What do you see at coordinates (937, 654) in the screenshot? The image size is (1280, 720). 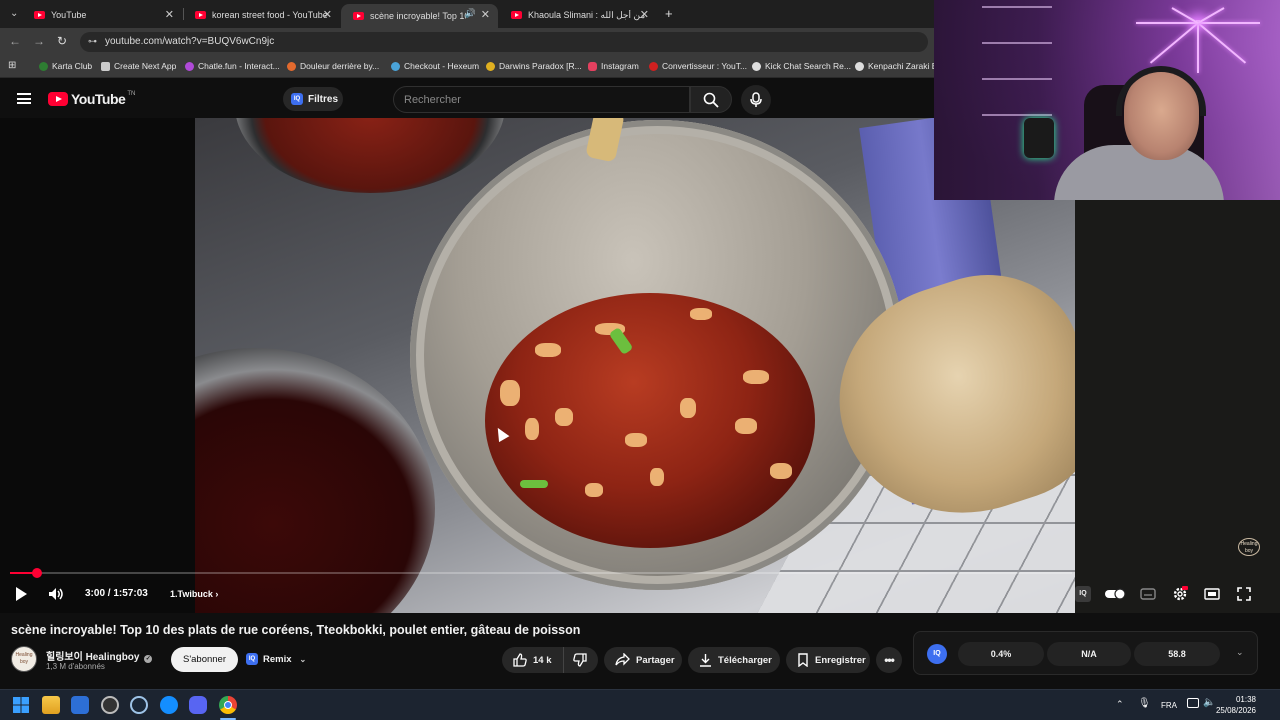 I see `iq-logo-icon: IQ` at bounding box center [937, 654].